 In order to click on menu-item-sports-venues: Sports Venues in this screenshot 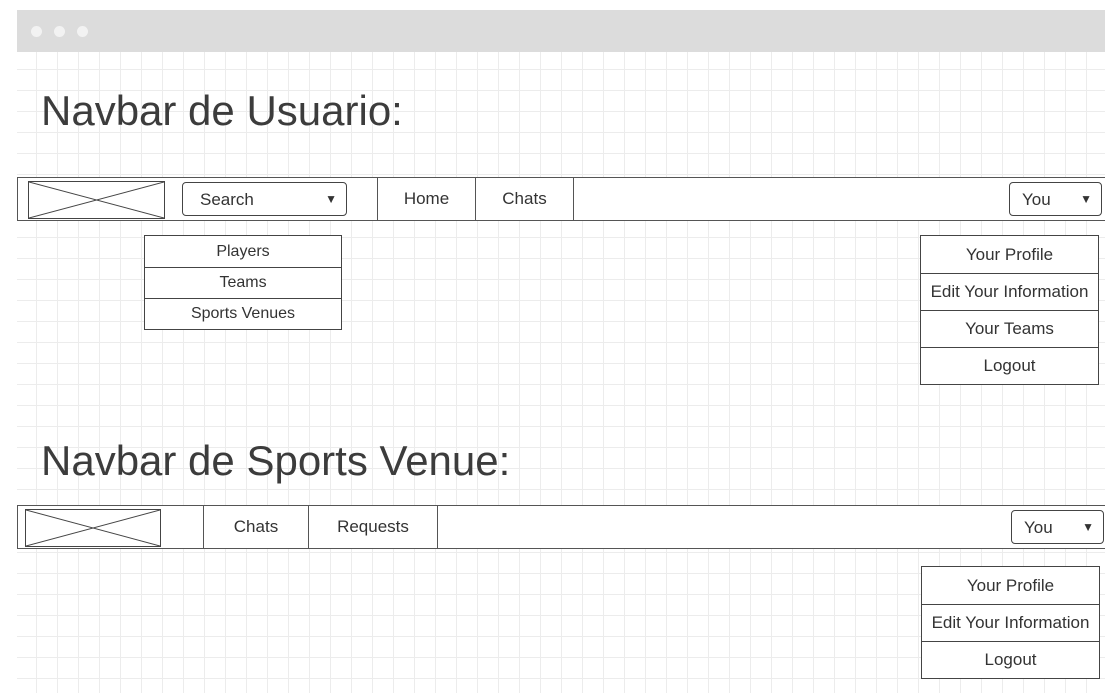, I will do `click(243, 313)`.